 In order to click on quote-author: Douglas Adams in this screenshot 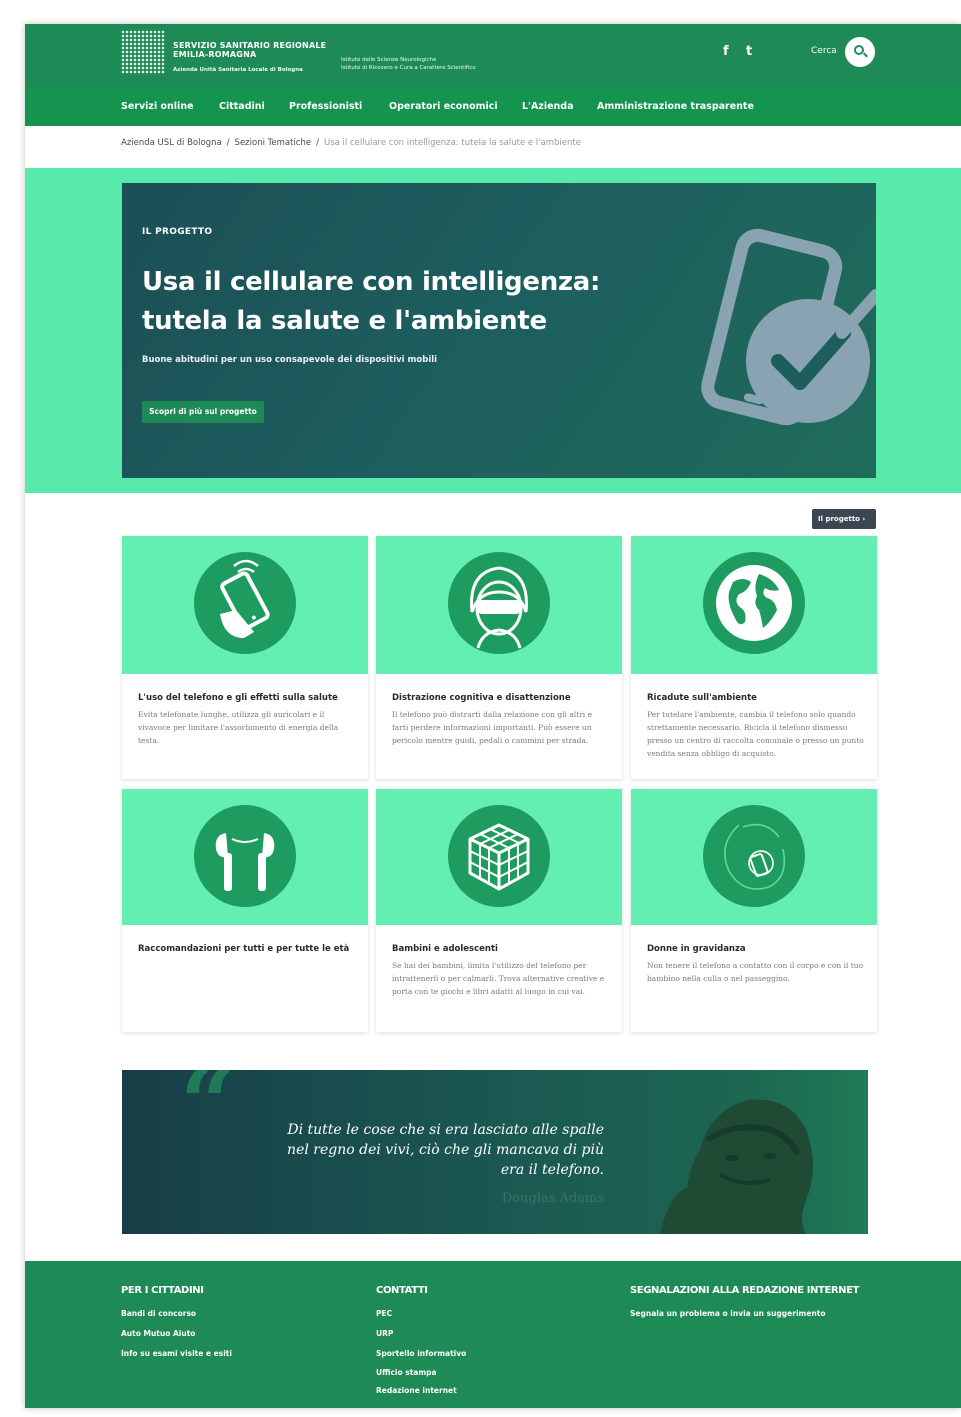, I will do `click(552, 1198)`.